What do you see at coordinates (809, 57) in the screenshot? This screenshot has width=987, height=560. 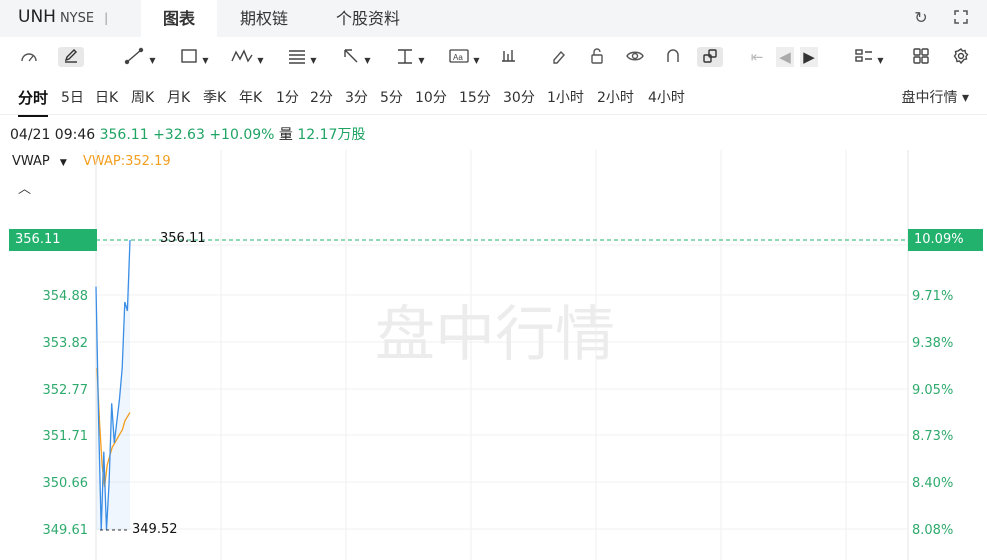 I see `scroll-right-icon: ▶` at bounding box center [809, 57].